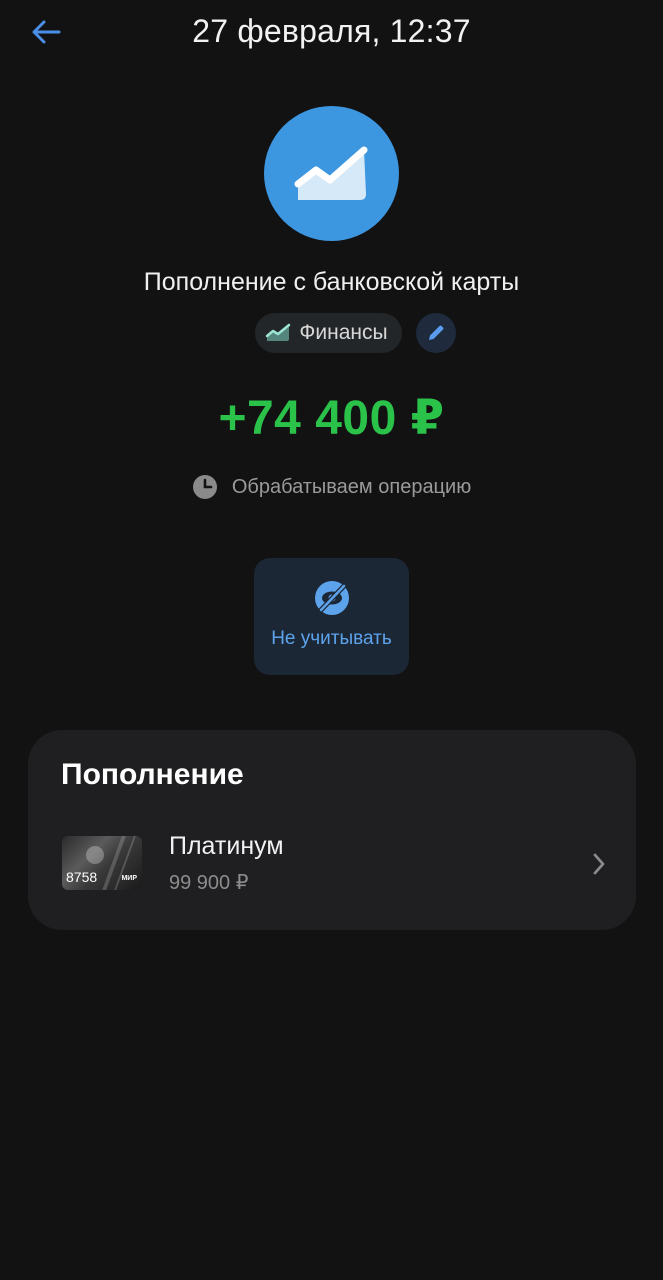 This screenshot has height=1280, width=663. Describe the element at coordinates (209, 883) in the screenshot. I see `account-balance: 99 900 ₽` at that location.